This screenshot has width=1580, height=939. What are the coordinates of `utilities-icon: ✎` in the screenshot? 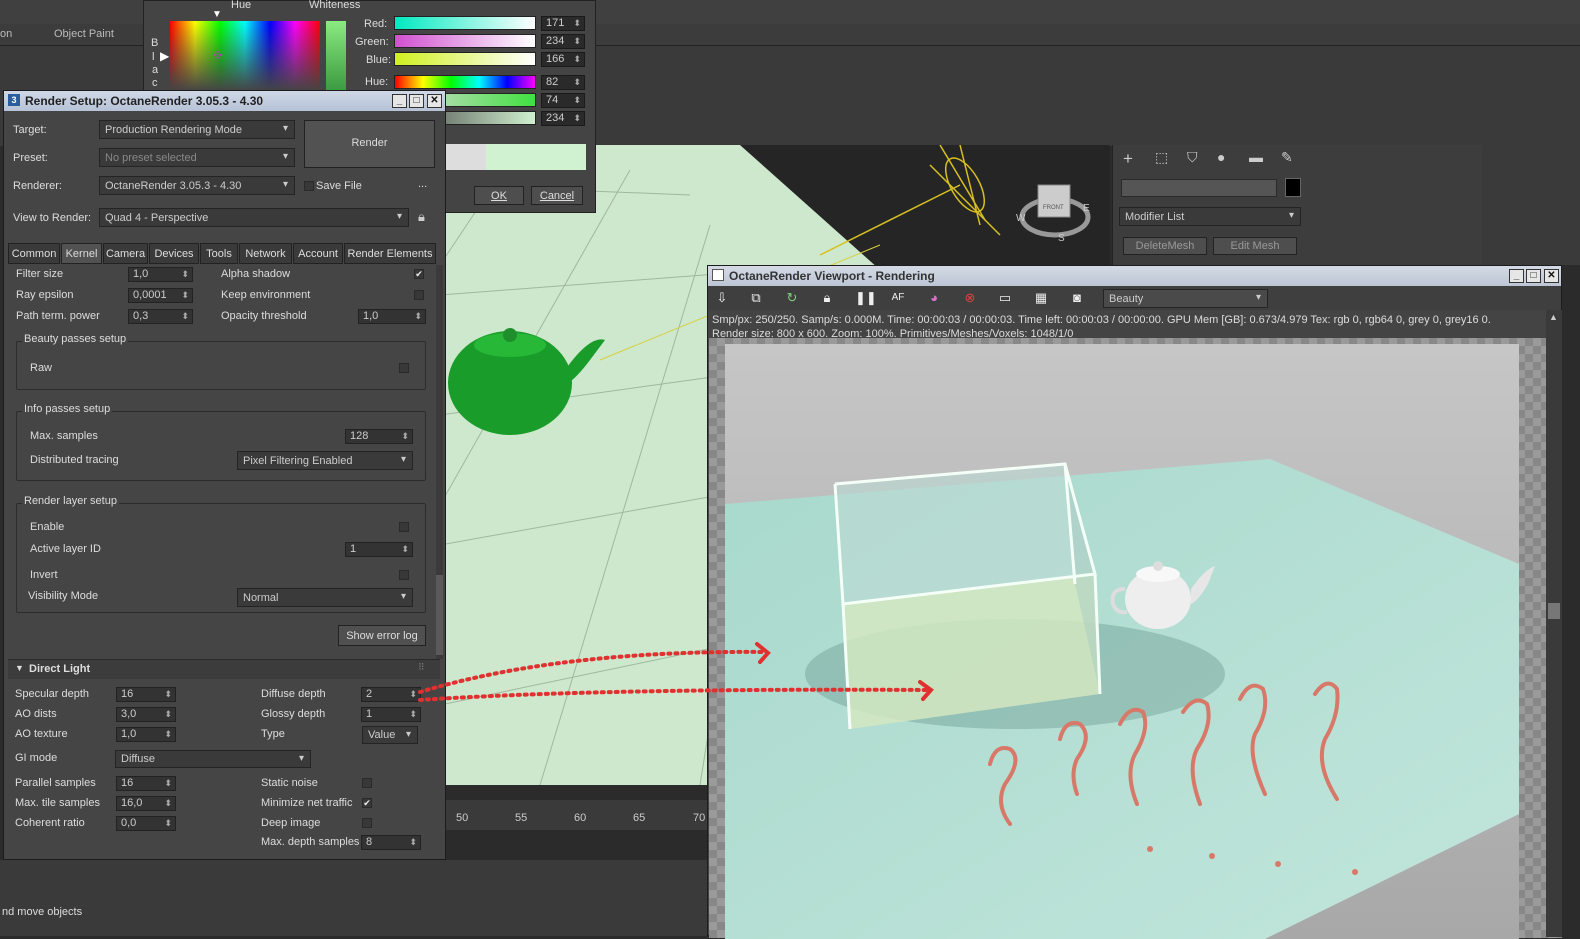 It's located at (1287, 157).